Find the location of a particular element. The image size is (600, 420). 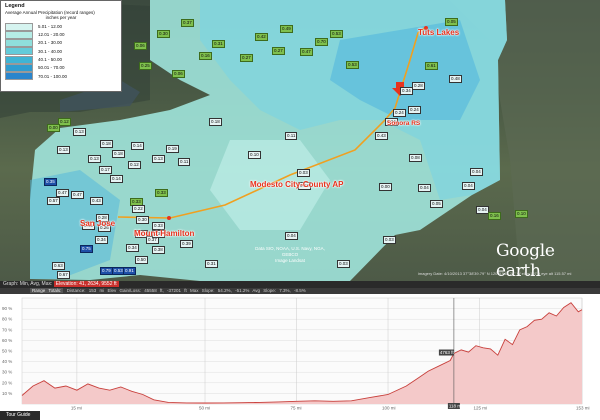

station-value: 0.75 is located at coordinates (86, 249).